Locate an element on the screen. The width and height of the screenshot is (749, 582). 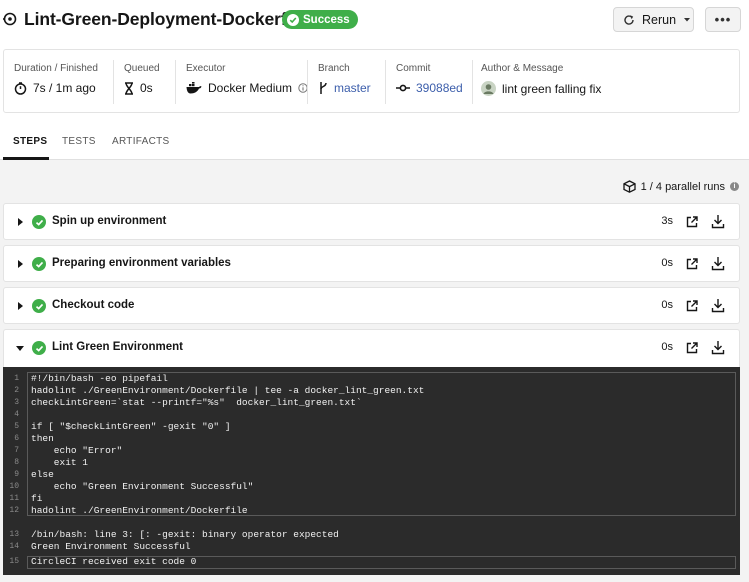
duration-value: 7s / 1m ago is located at coordinates (64, 88).